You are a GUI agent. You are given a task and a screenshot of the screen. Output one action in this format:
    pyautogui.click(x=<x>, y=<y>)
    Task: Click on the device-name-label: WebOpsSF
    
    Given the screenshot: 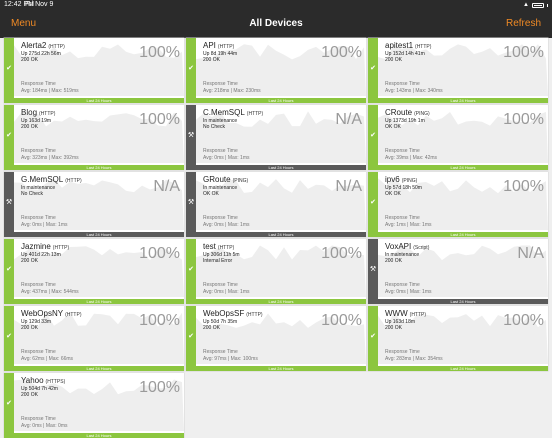 What is the action you would take?
    pyautogui.click(x=224, y=313)
    